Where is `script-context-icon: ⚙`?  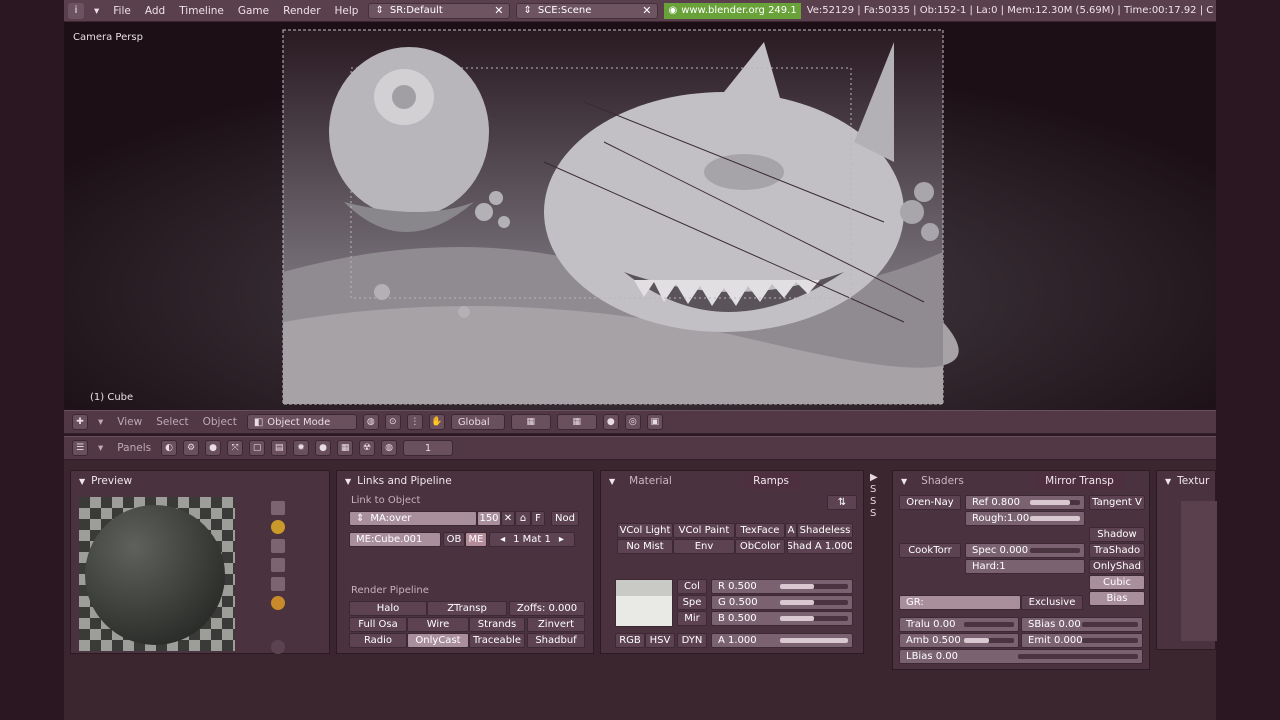 script-context-icon: ⚙ is located at coordinates (191, 448).